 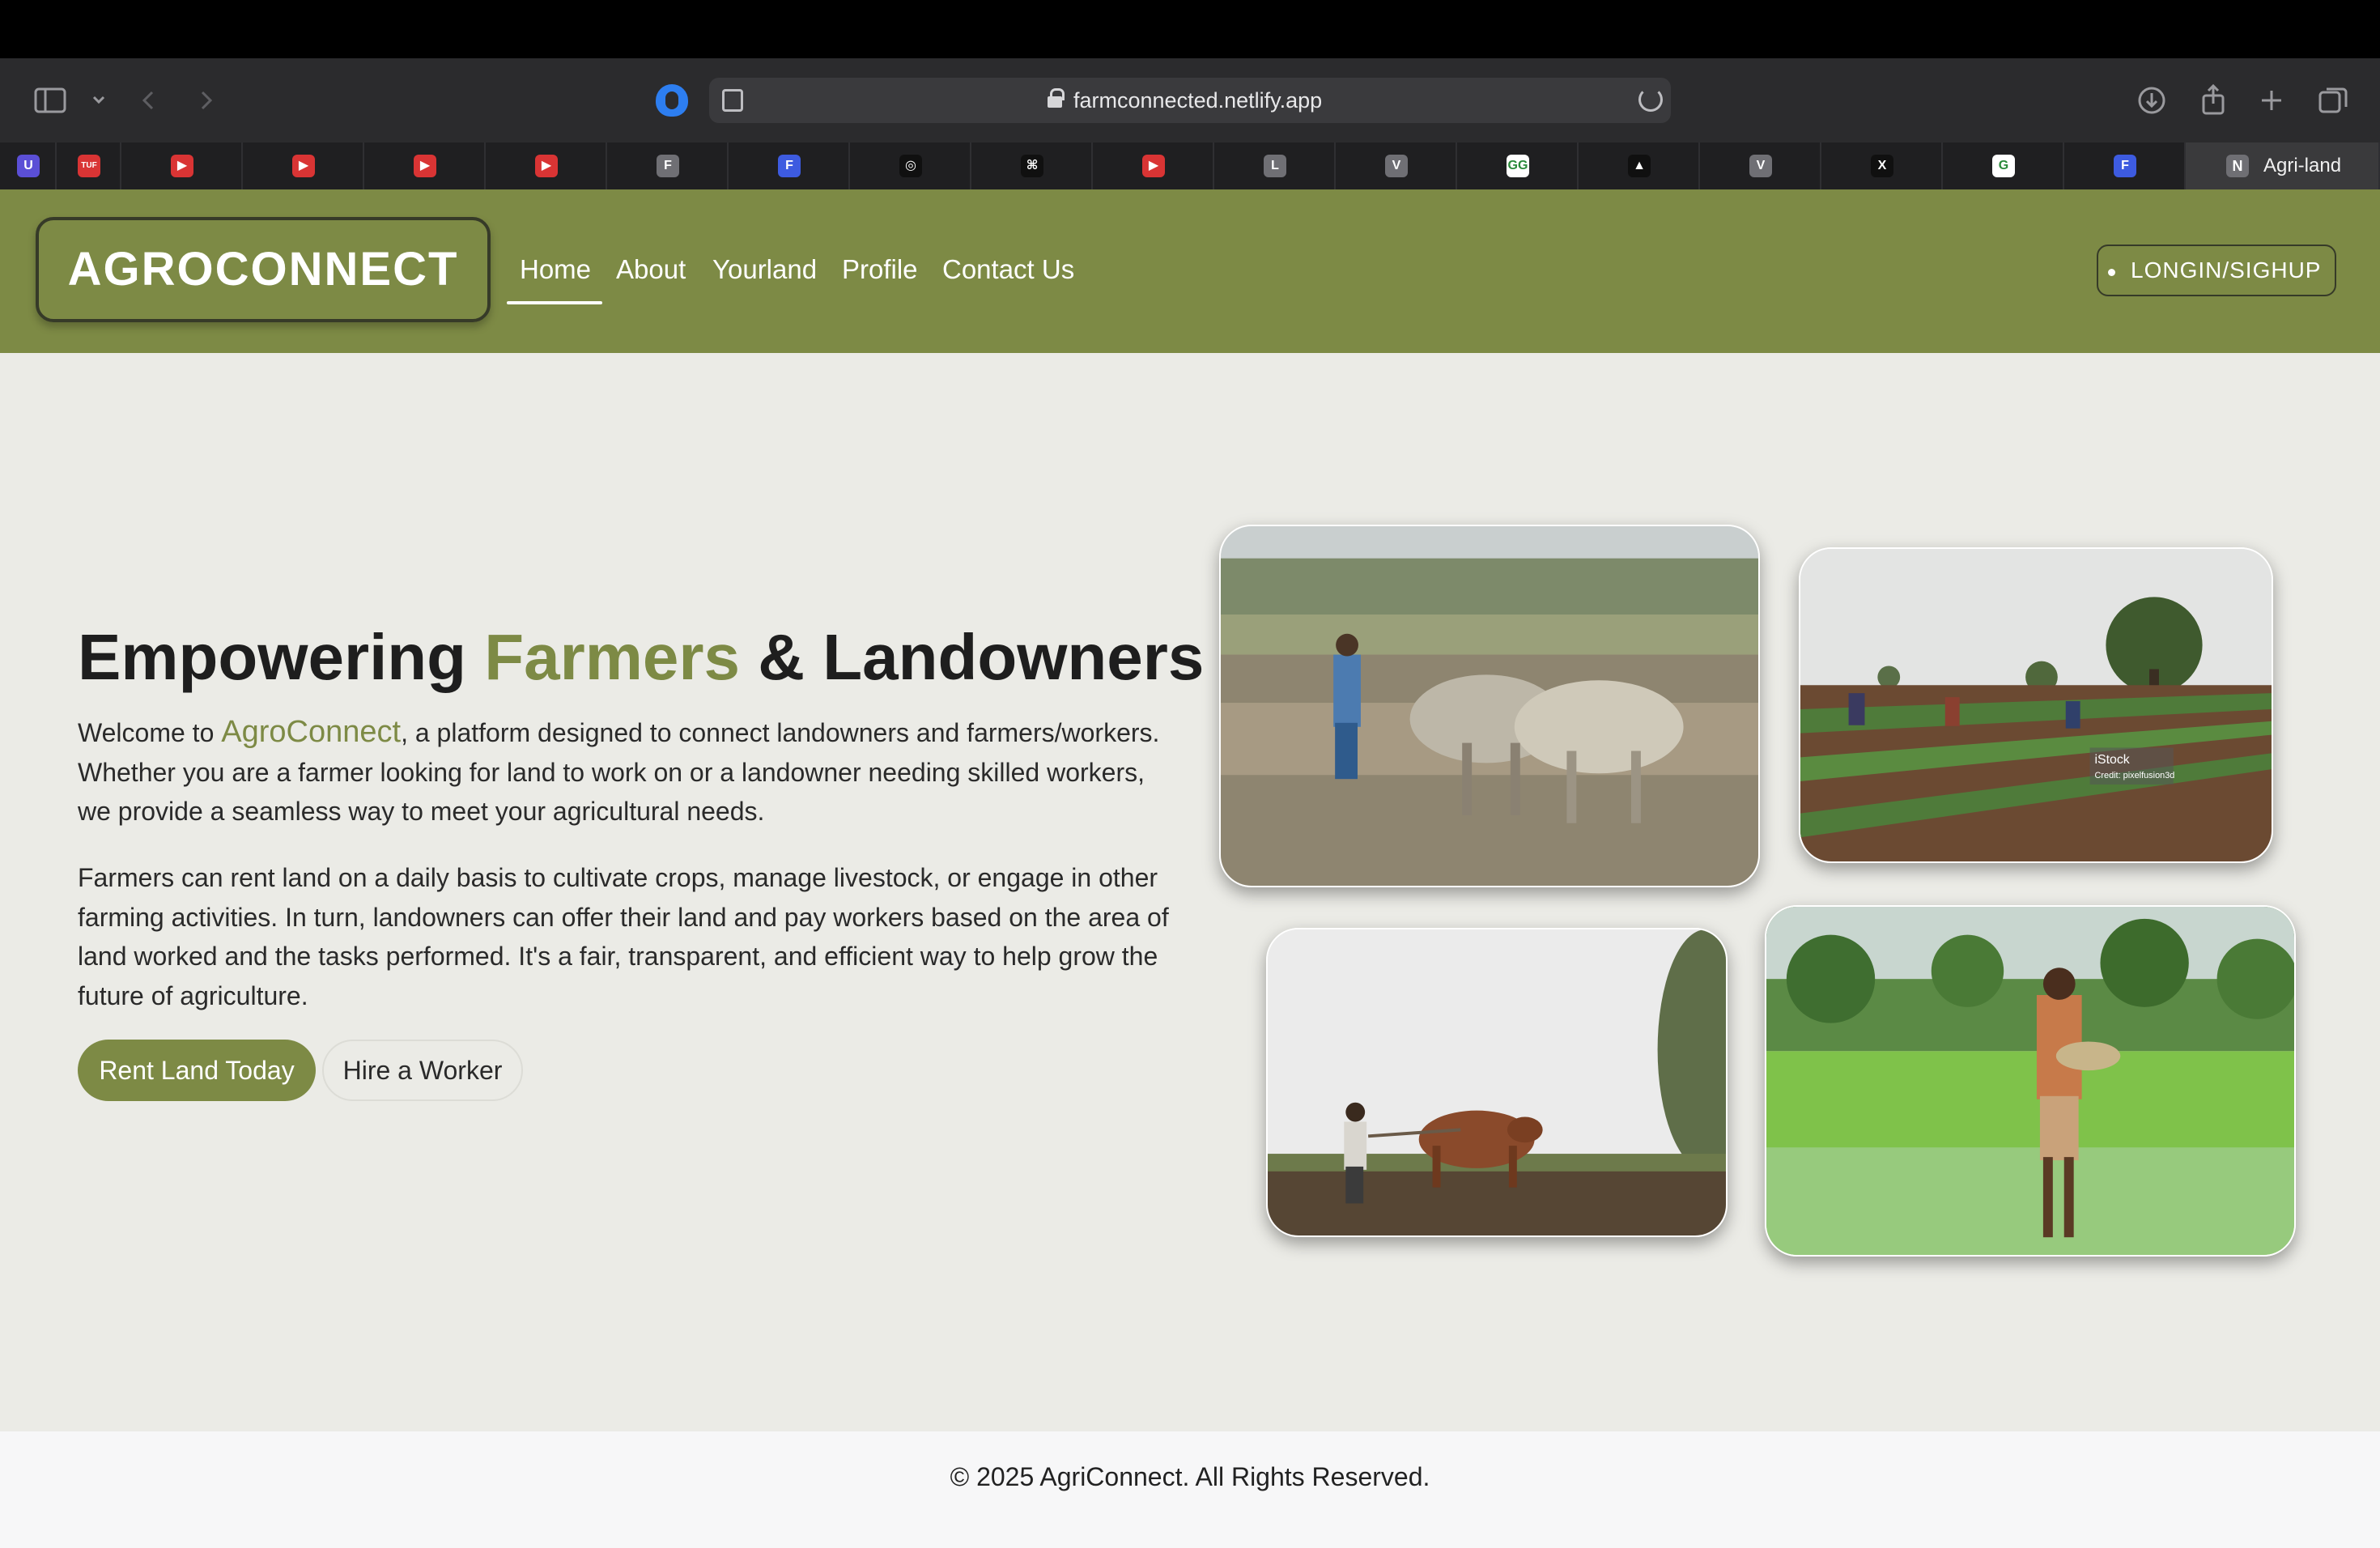 I want to click on privacy-shield-icon, so click(x=672, y=100).